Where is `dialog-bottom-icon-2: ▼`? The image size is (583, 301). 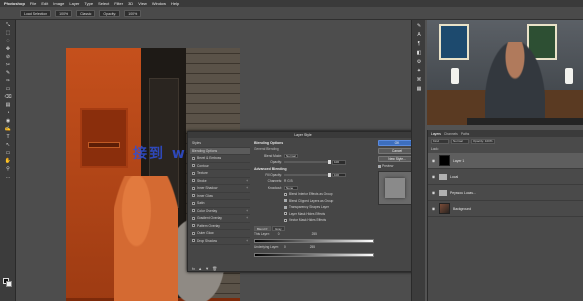
dialog-bottom-icon-2: ▼ is located at coordinates (207, 268).